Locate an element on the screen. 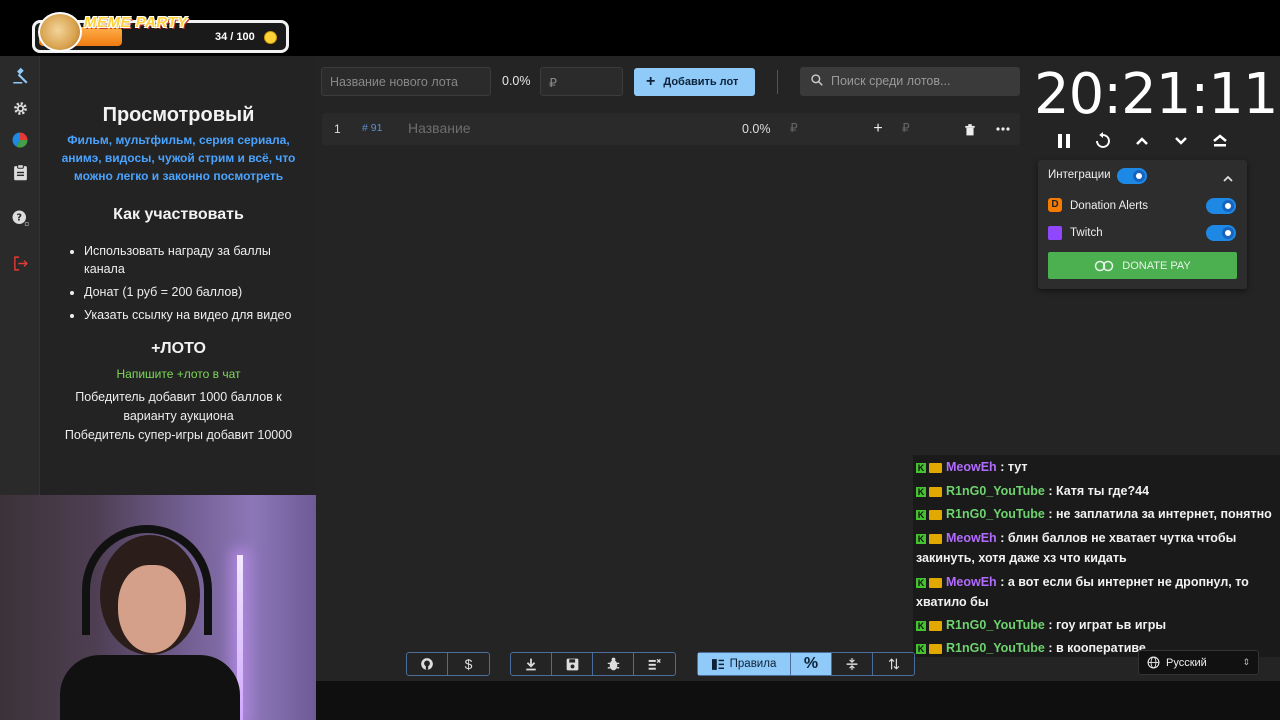  clear-list-icon is located at coordinates (654, 664).